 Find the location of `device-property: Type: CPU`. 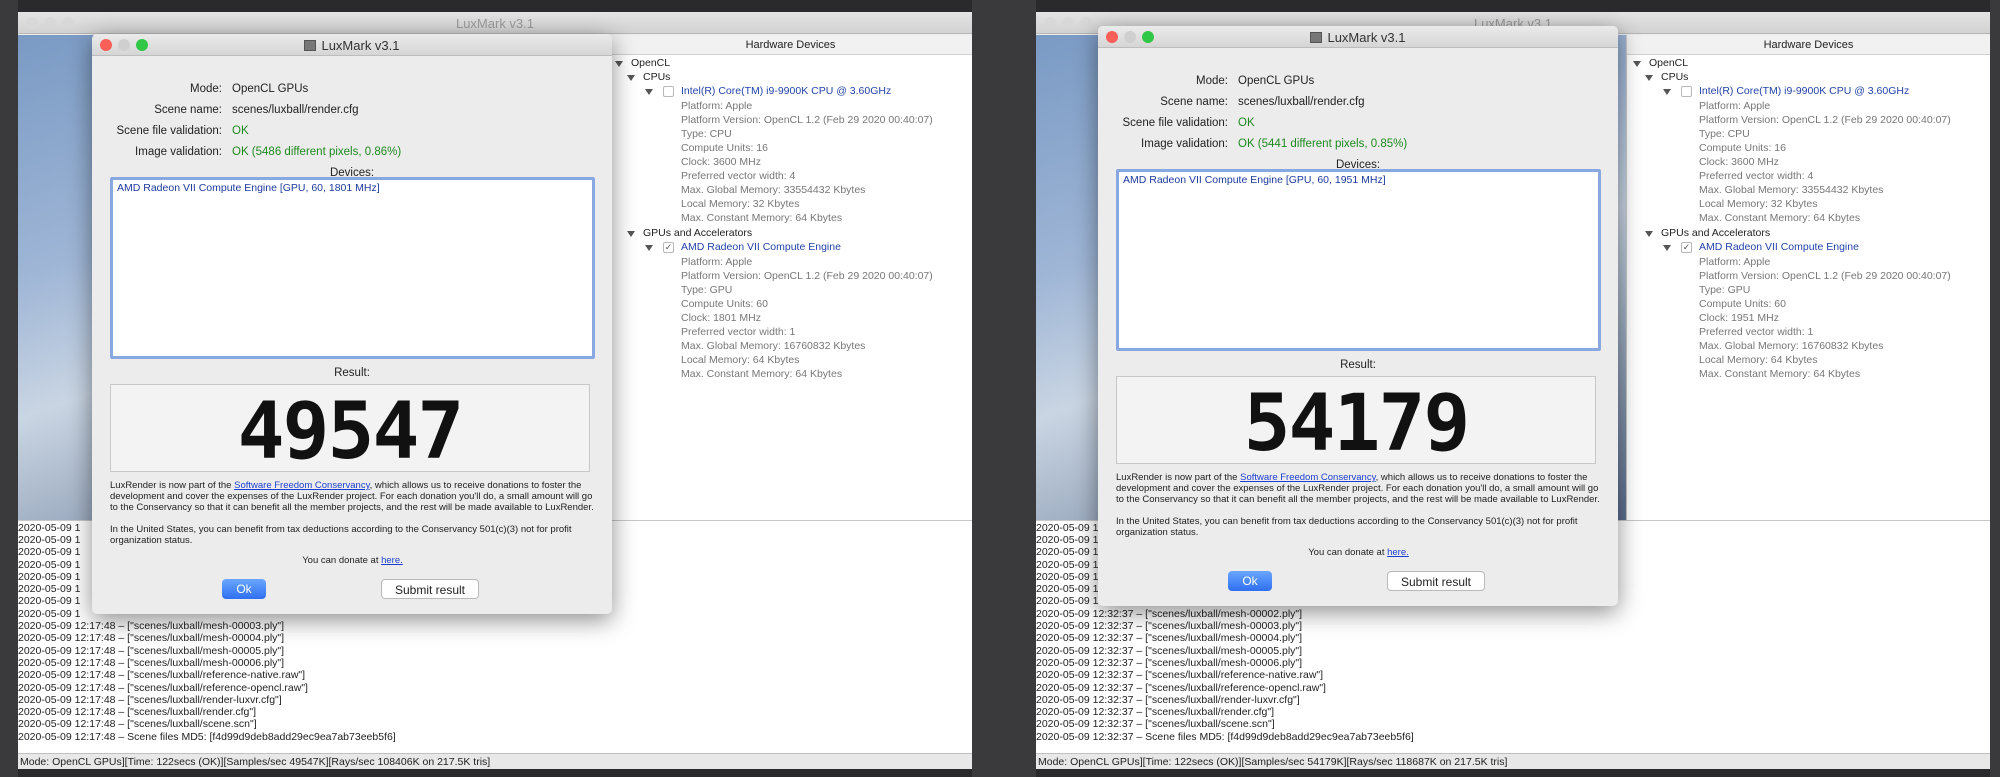

device-property: Type: CPU is located at coordinates (1724, 134).